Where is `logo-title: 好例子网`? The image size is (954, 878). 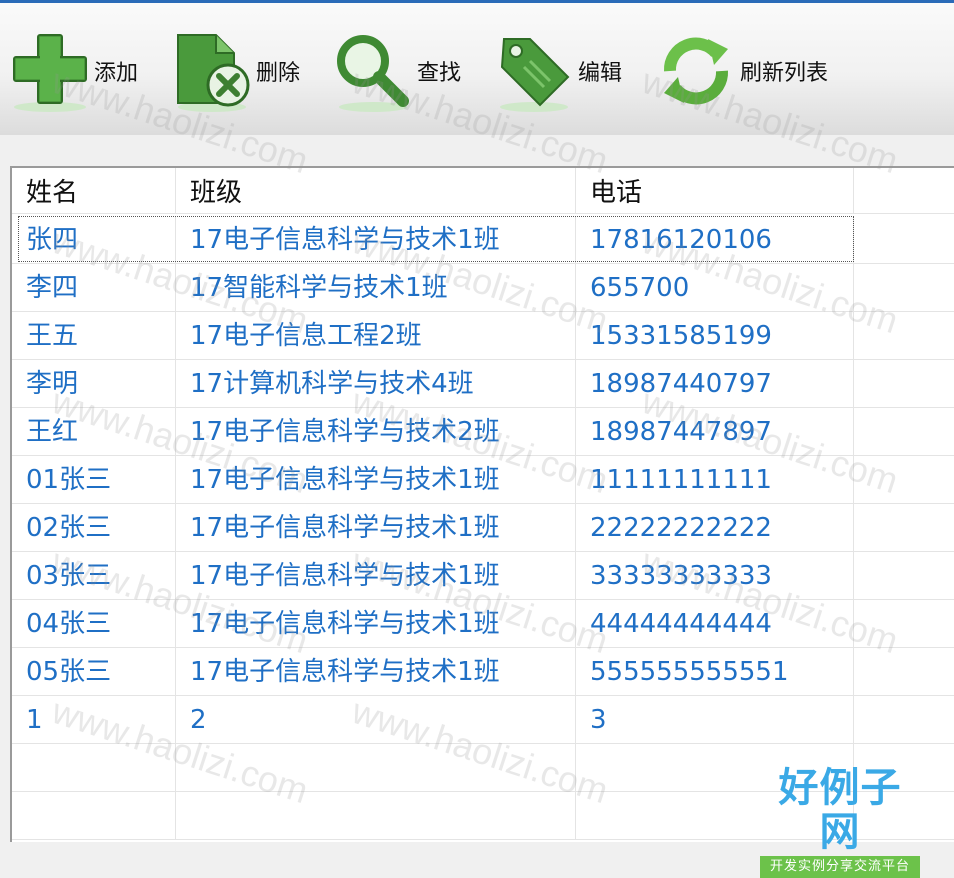 logo-title: 好例子网 is located at coordinates (840, 810).